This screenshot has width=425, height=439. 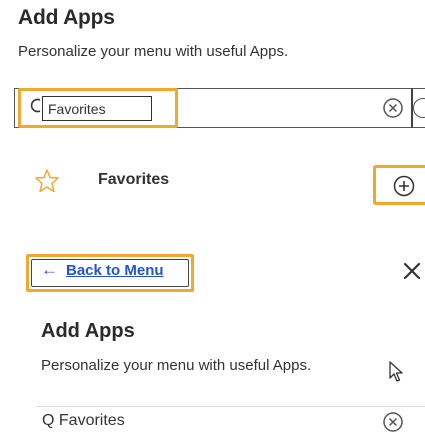 What do you see at coordinates (97, 108) in the screenshot?
I see `search-input` at bounding box center [97, 108].